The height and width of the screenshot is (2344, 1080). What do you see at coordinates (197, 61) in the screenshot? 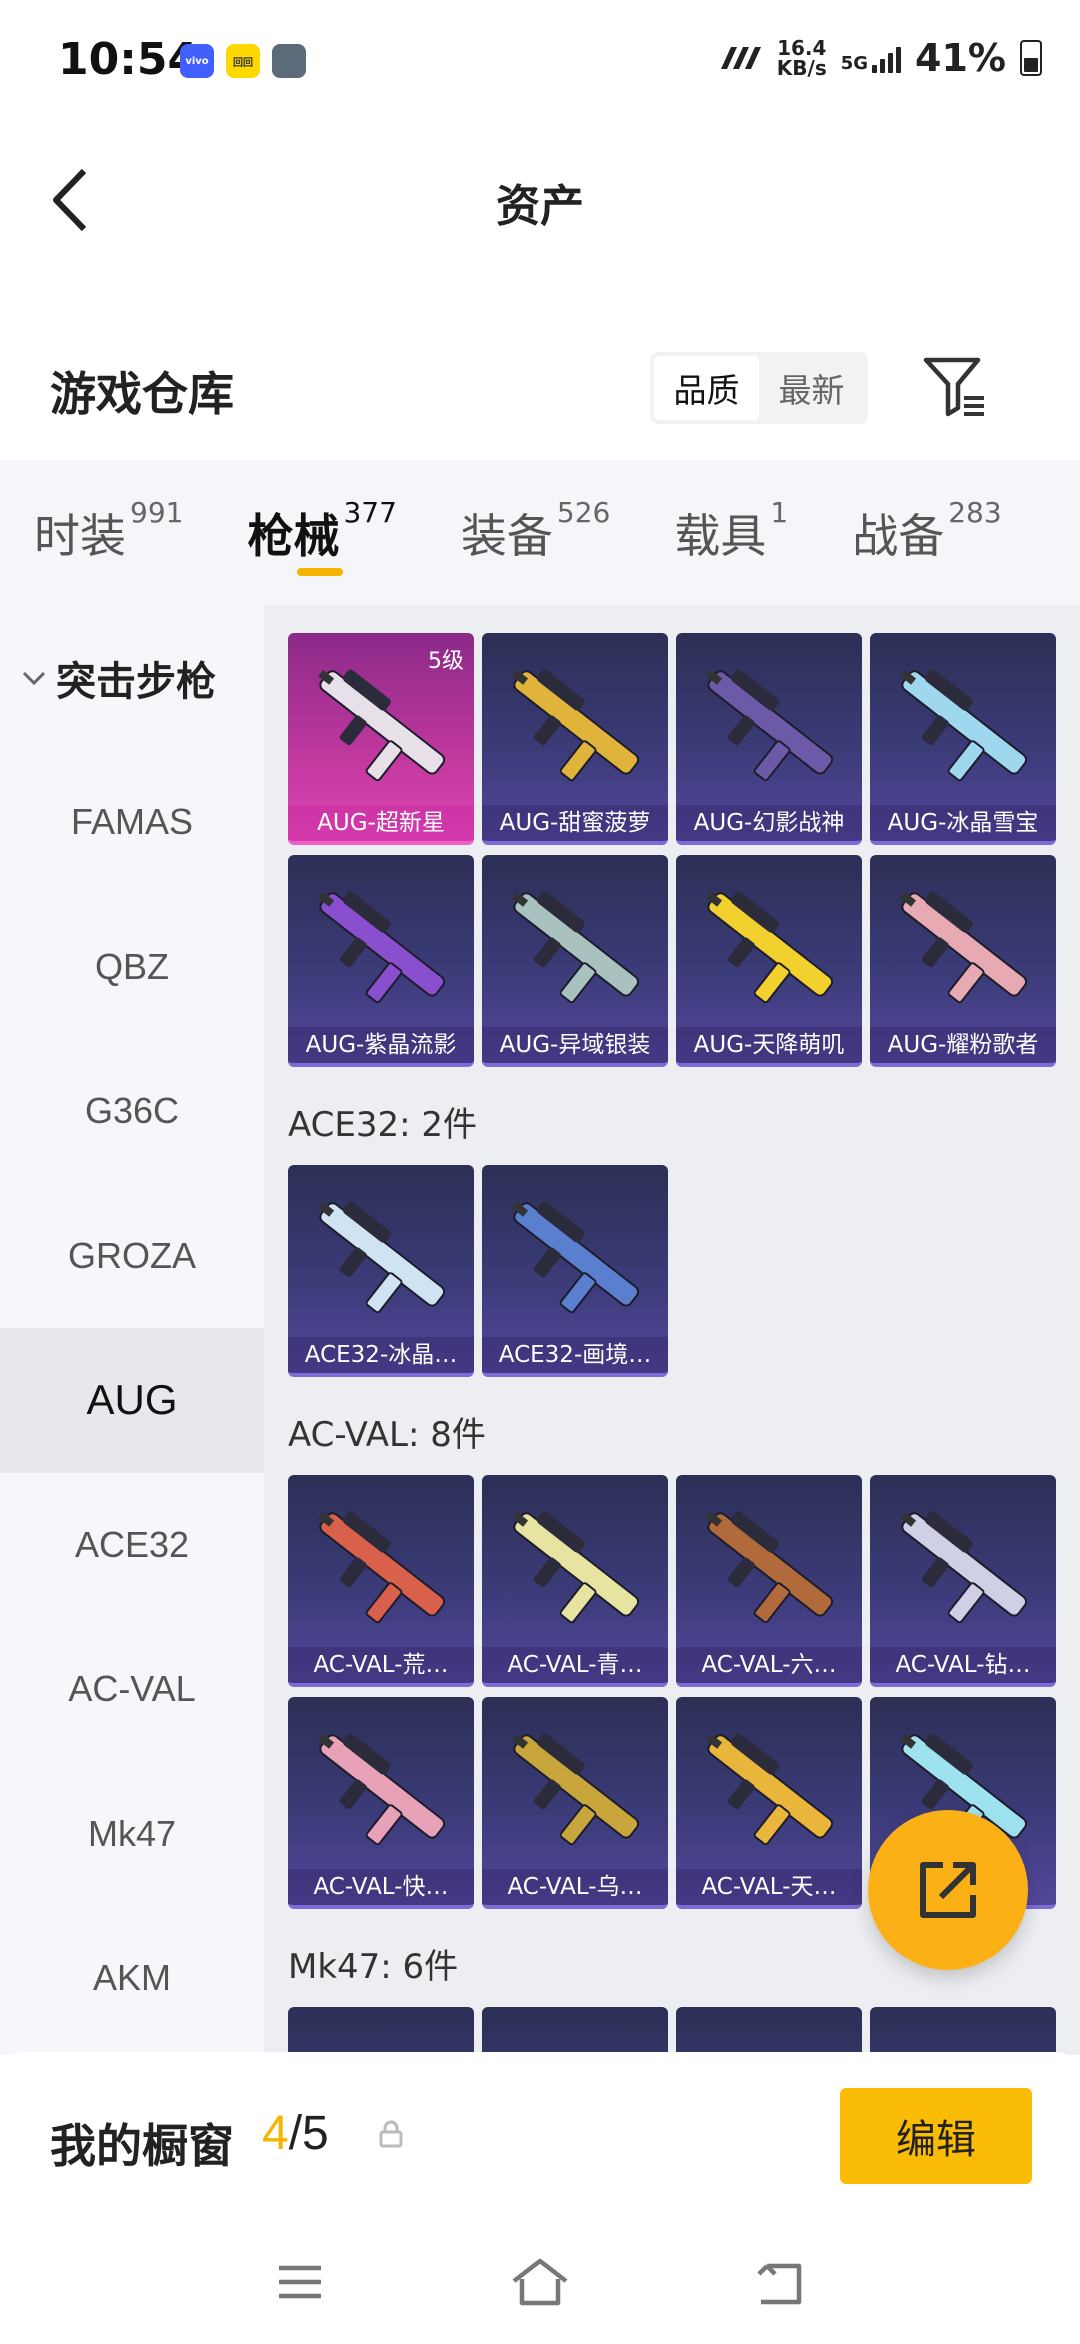
I see `vivo-app-icon: vivo` at bounding box center [197, 61].